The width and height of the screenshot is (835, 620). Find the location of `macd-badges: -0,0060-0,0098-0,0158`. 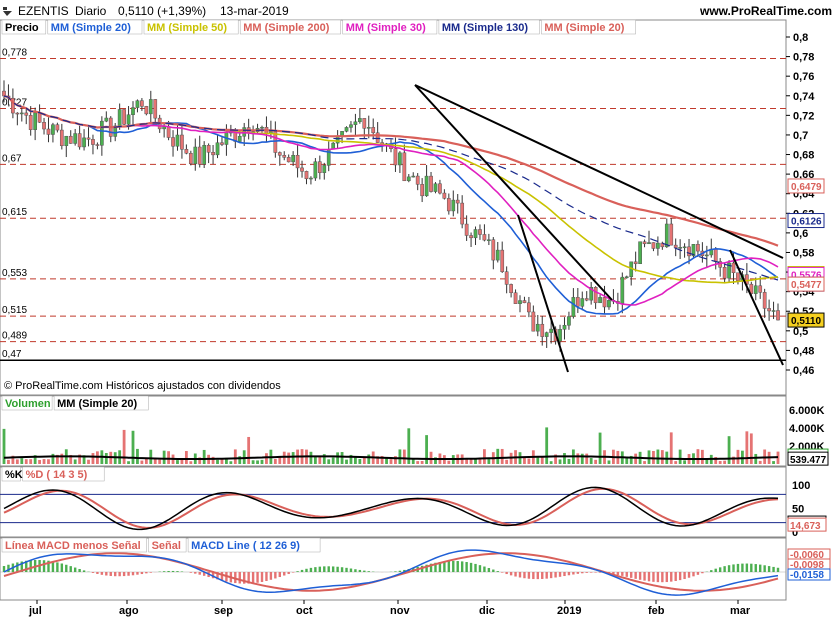

macd-badges: -0,0060-0,0098-0,0158 is located at coordinates (809, 564).